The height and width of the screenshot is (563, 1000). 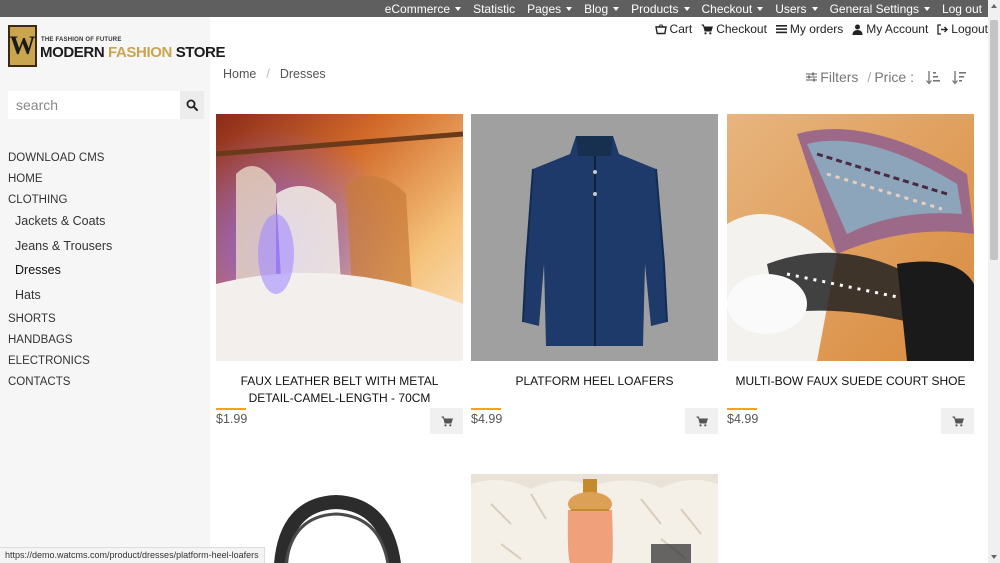 What do you see at coordinates (74, 52) in the screenshot?
I see `logo-name-part: MODERN` at bounding box center [74, 52].